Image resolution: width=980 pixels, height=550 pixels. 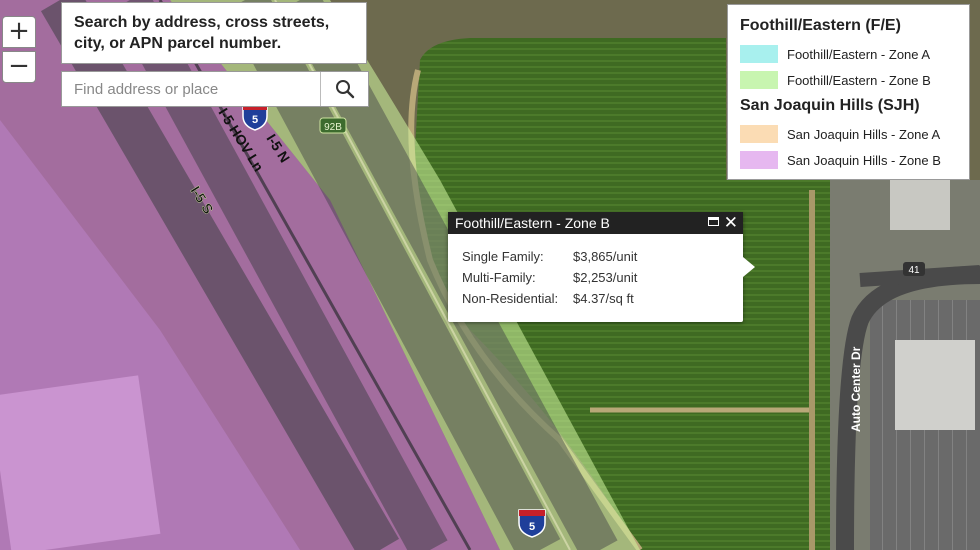 I want to click on popup-row: Non-Residential: $4.37/sq ft, so click(x=595, y=298).